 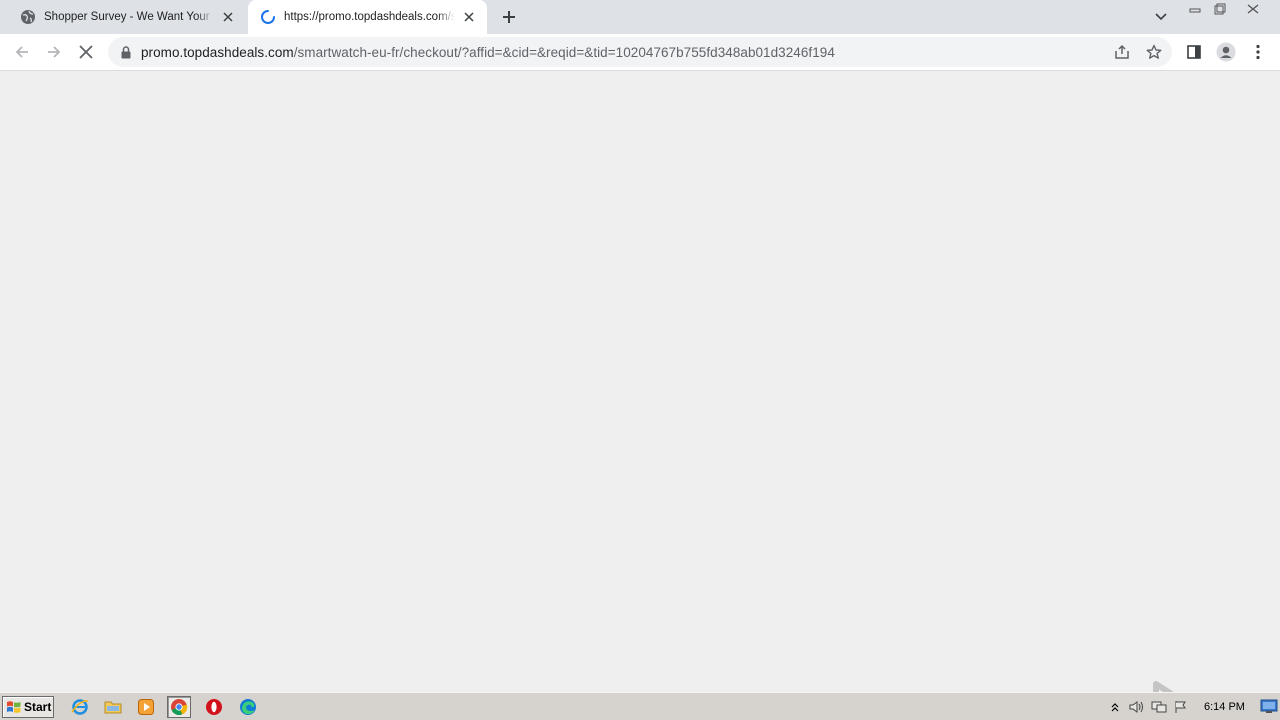 What do you see at coordinates (146, 707) in the screenshot?
I see `media-player-icon` at bounding box center [146, 707].